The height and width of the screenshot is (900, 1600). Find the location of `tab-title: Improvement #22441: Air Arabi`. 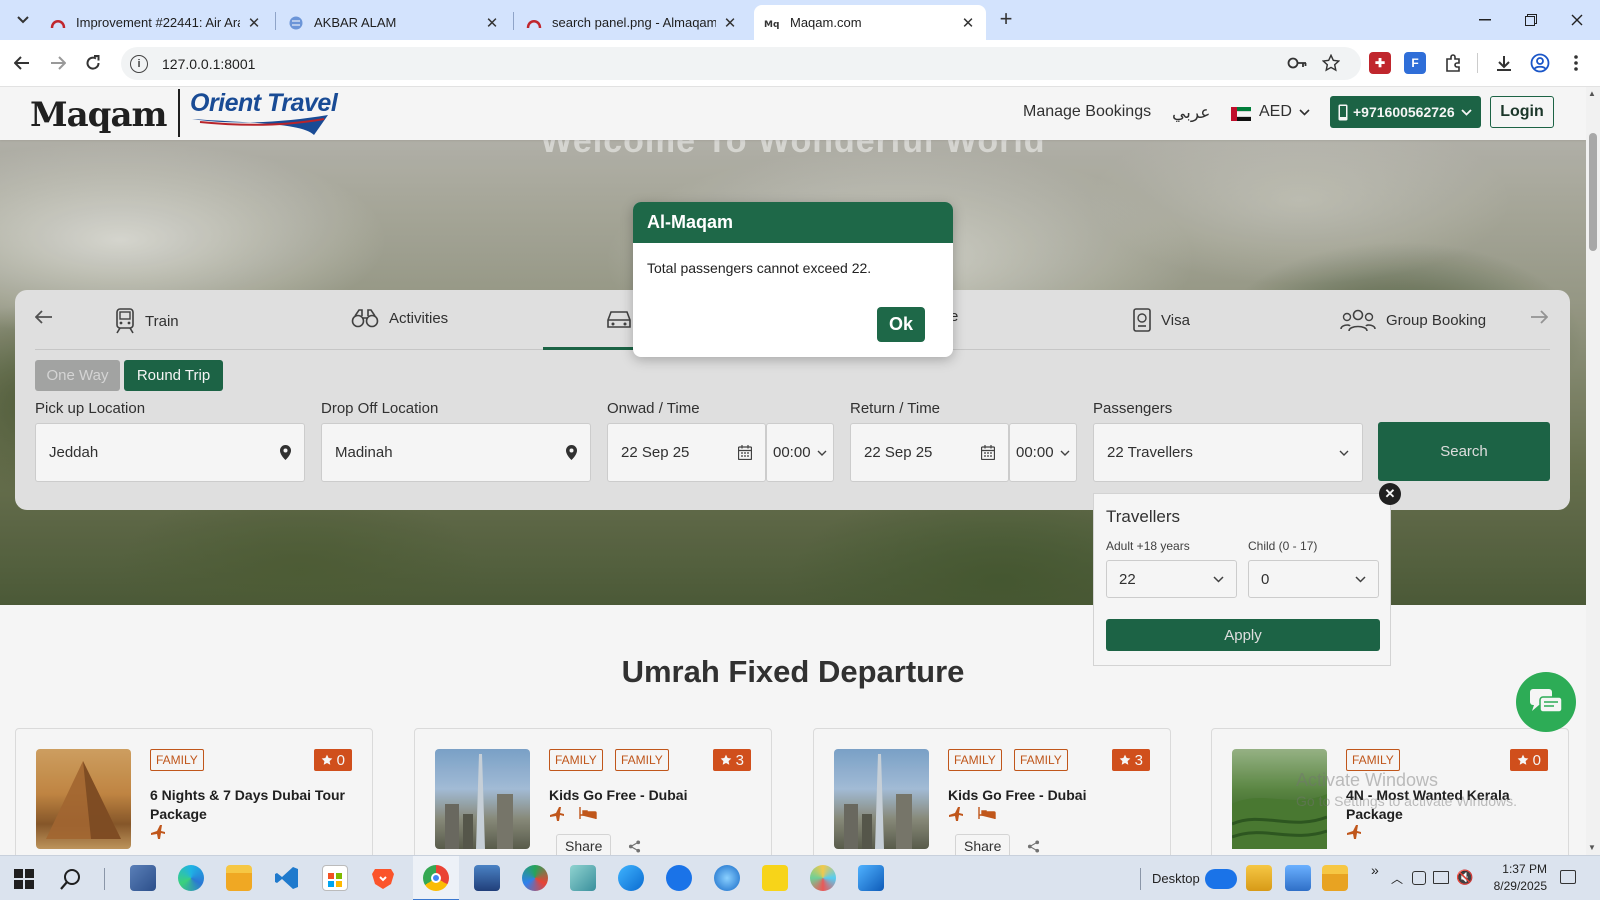

tab-title: Improvement #22441: Air Arabi is located at coordinates (158, 22).